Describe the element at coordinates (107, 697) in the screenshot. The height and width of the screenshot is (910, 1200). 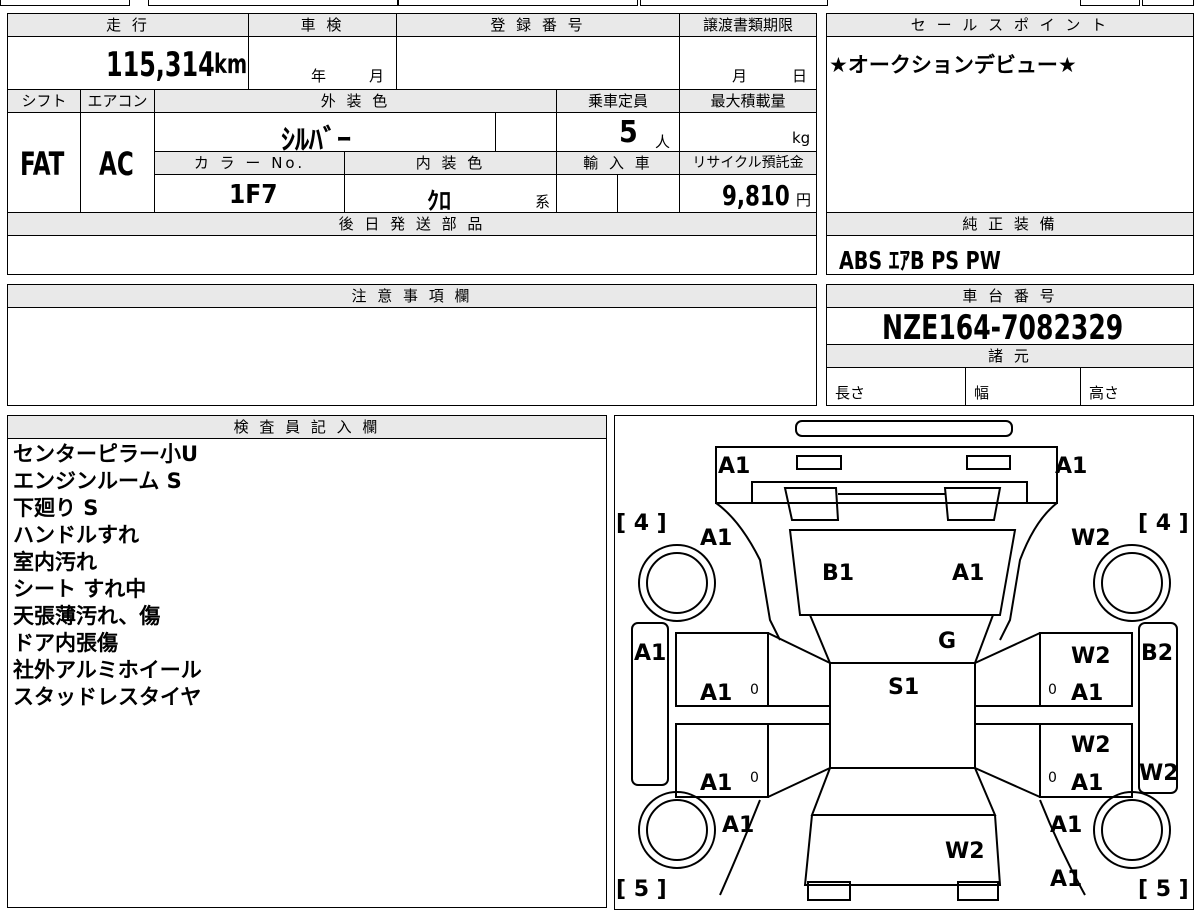
I see `inspector-line: スタッドレスタイヤ` at that location.